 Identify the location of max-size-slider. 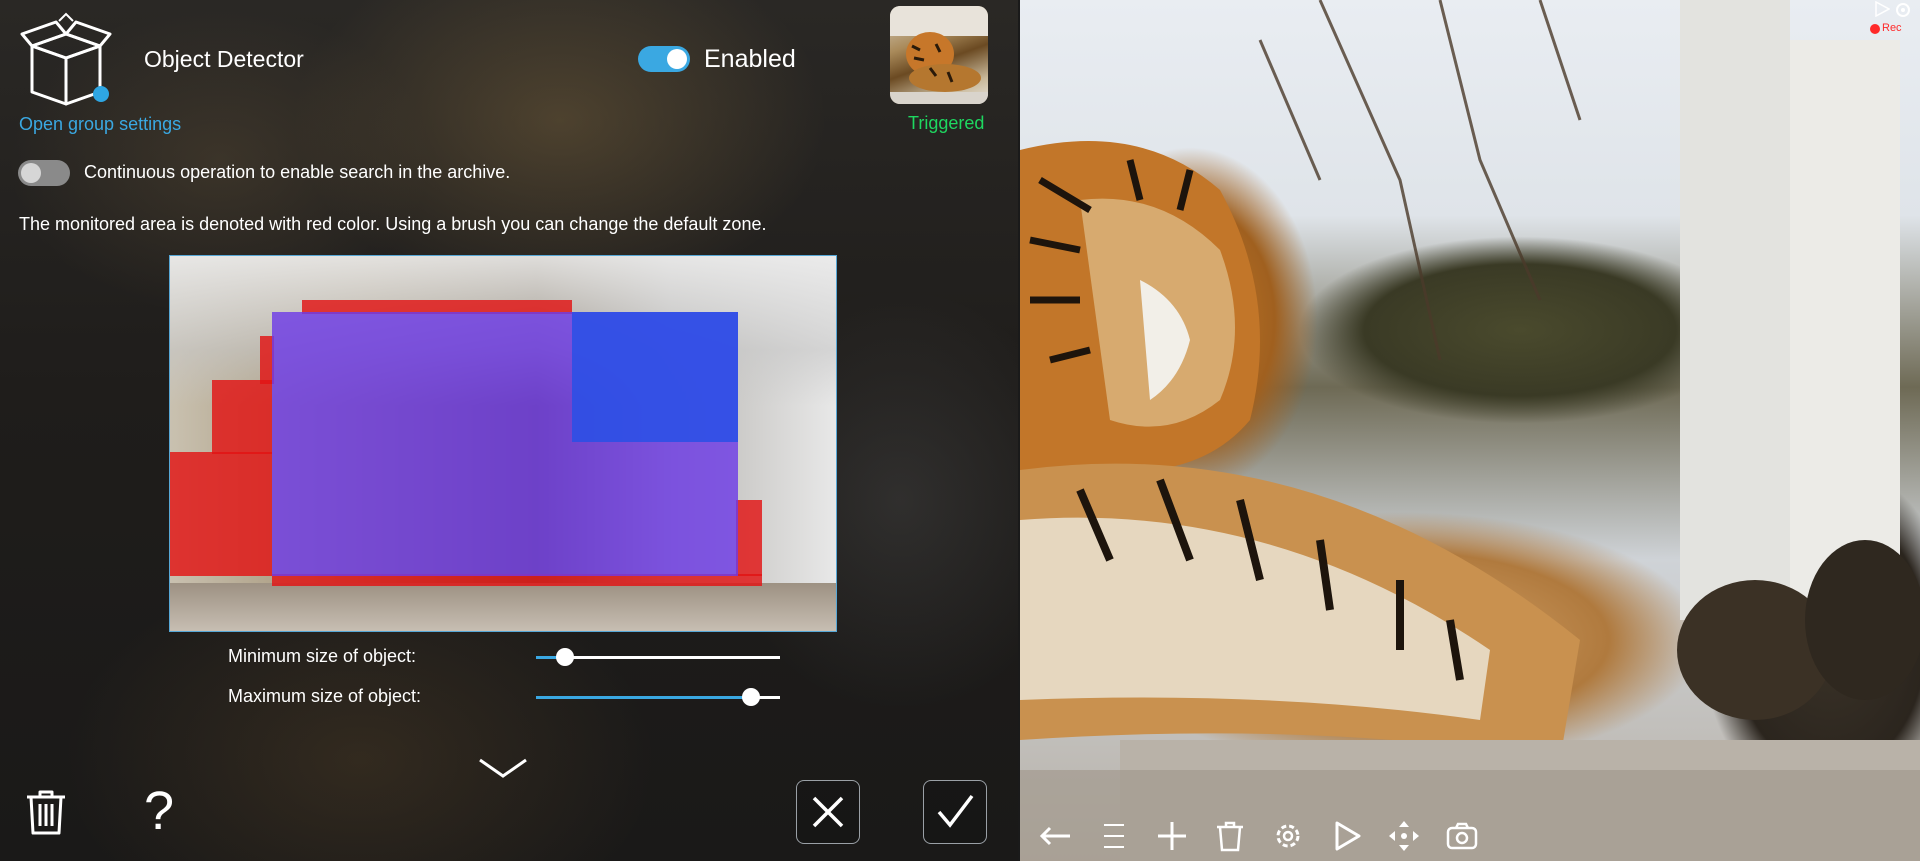
(658, 697).